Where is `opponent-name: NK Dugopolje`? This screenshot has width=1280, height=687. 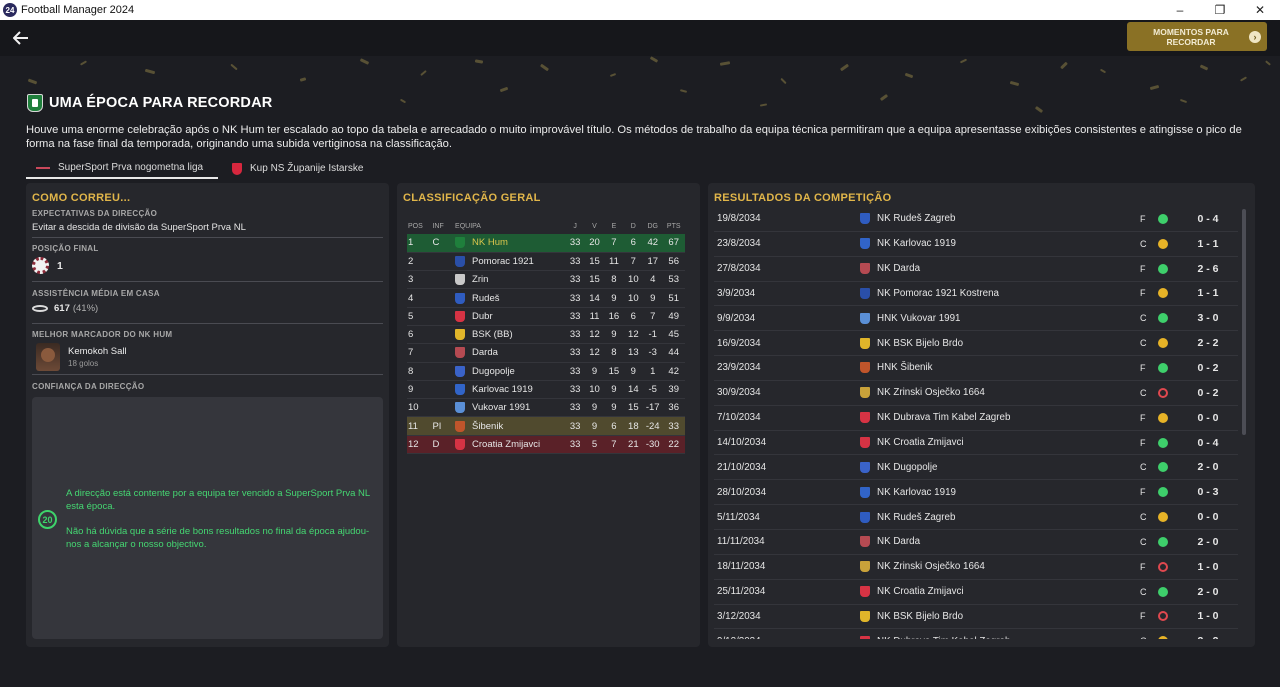 opponent-name: NK Dugopolje is located at coordinates (907, 467).